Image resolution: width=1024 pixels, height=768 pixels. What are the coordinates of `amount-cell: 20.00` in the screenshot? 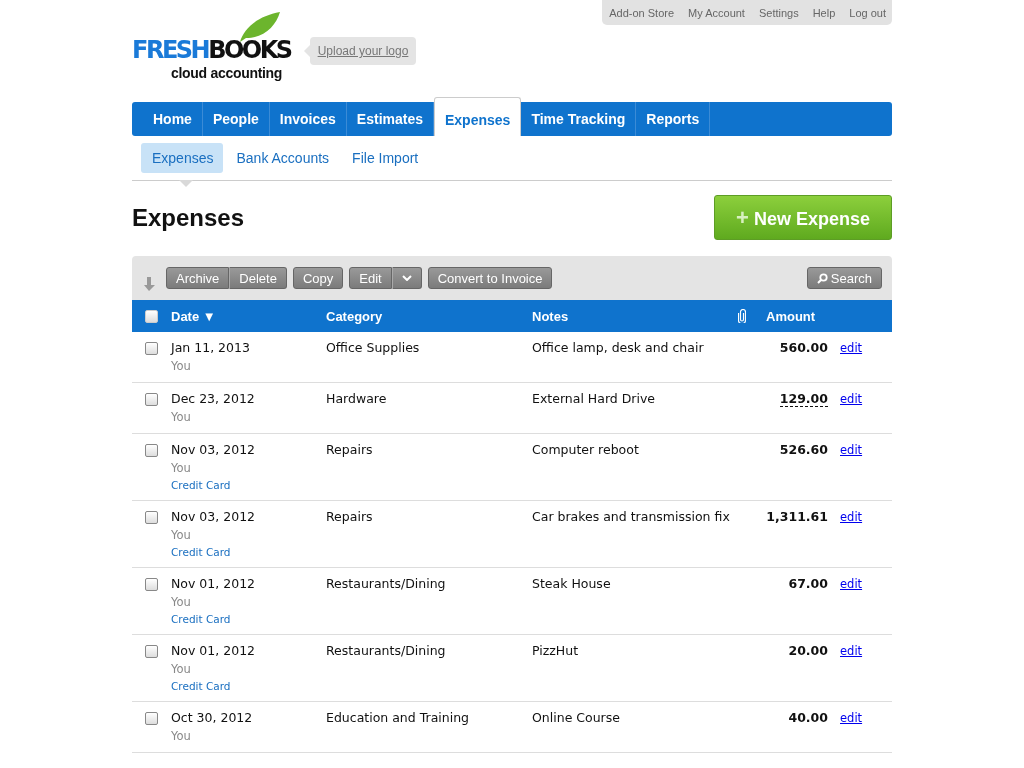 It's located at (808, 650).